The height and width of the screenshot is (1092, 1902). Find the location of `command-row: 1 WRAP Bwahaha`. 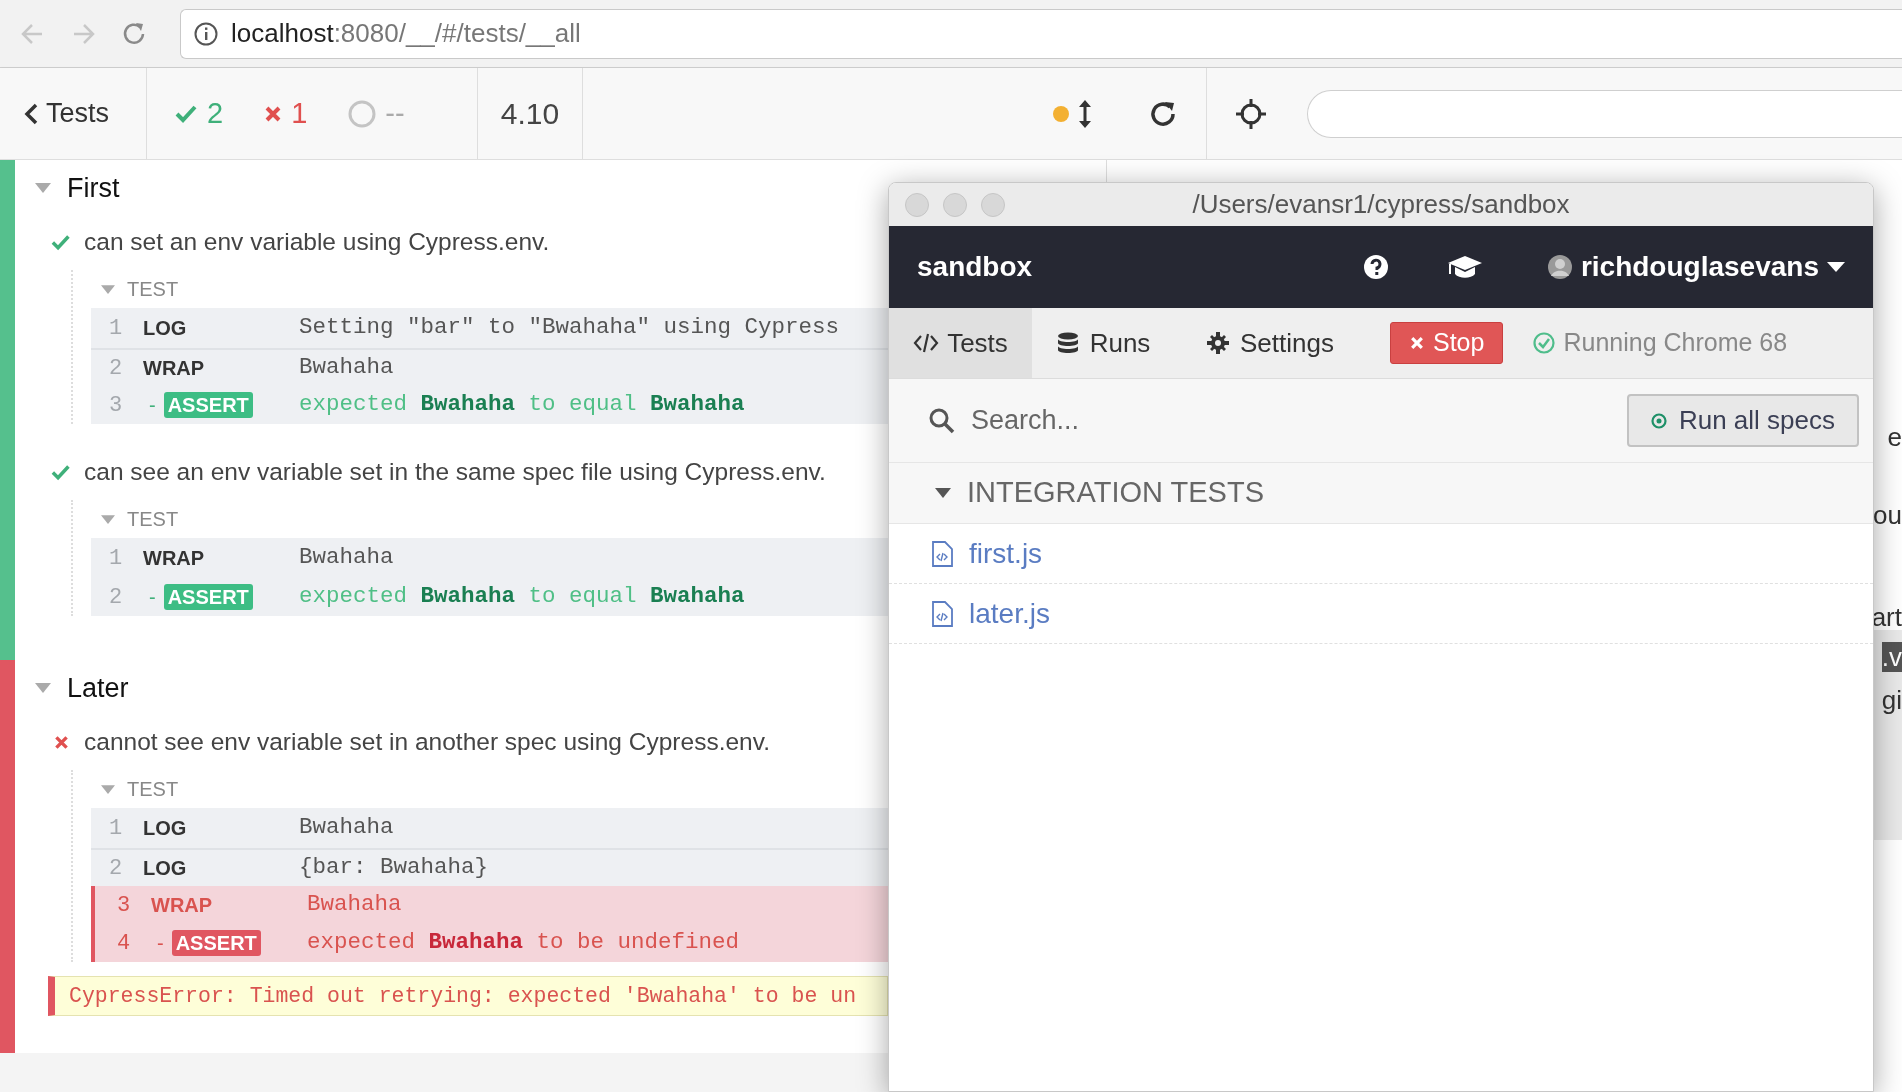

command-row: 1 WRAP Bwahaha is located at coordinates (489, 558).